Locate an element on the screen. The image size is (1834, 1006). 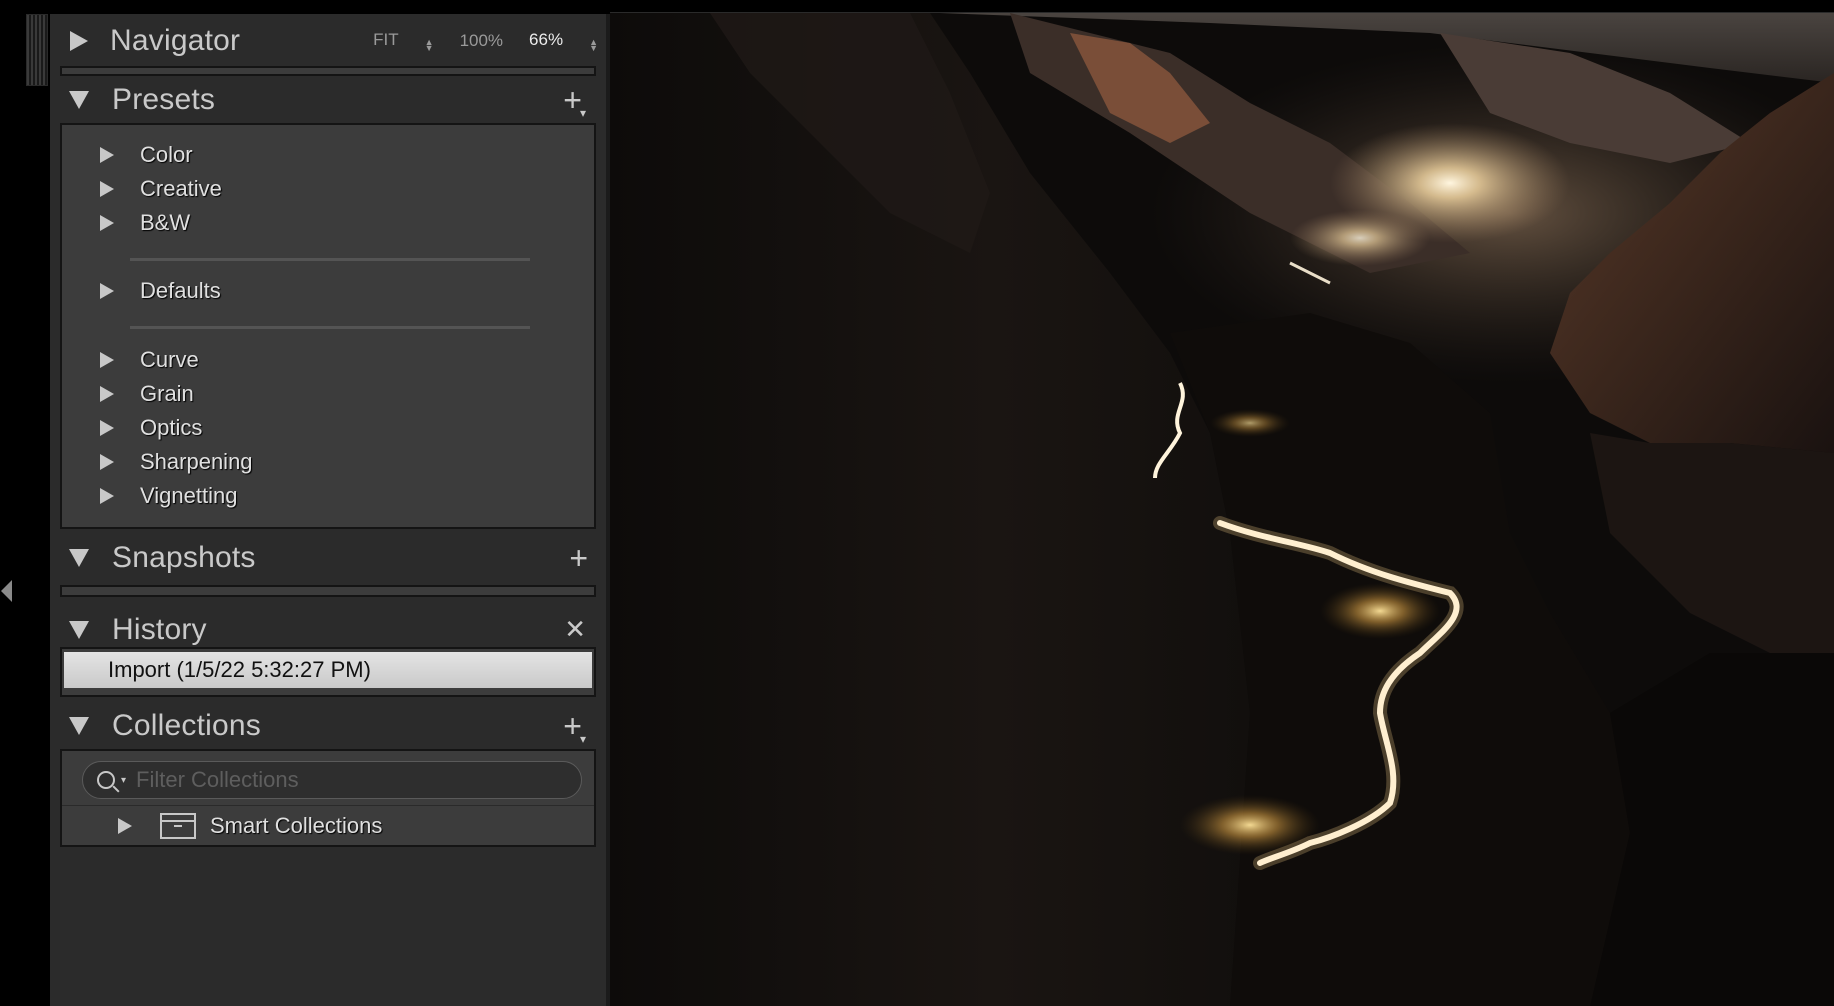
preset-group-sharpening: Sharpening is located at coordinates (176, 462).